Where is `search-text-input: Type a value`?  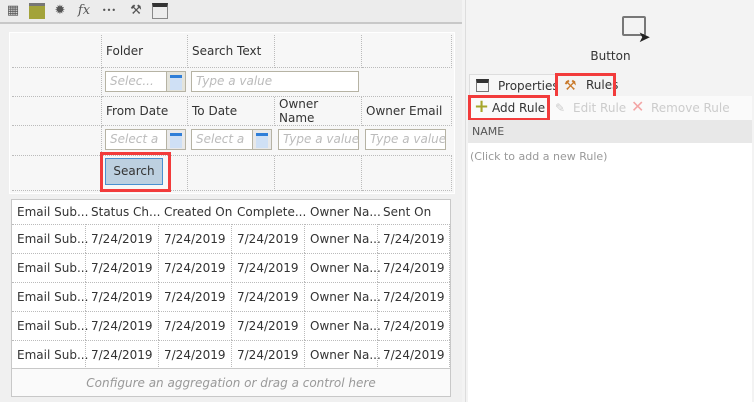 search-text-input: Type a value is located at coordinates (275, 81).